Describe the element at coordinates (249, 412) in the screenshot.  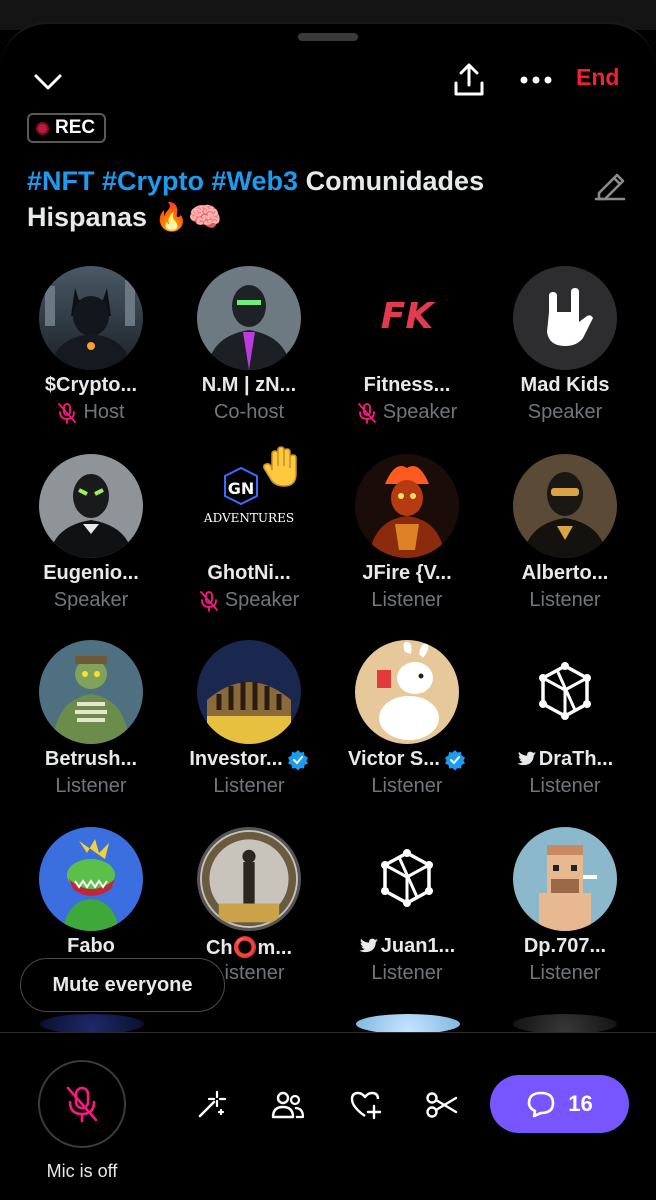
I see `participant-role-text: Co-host` at that location.